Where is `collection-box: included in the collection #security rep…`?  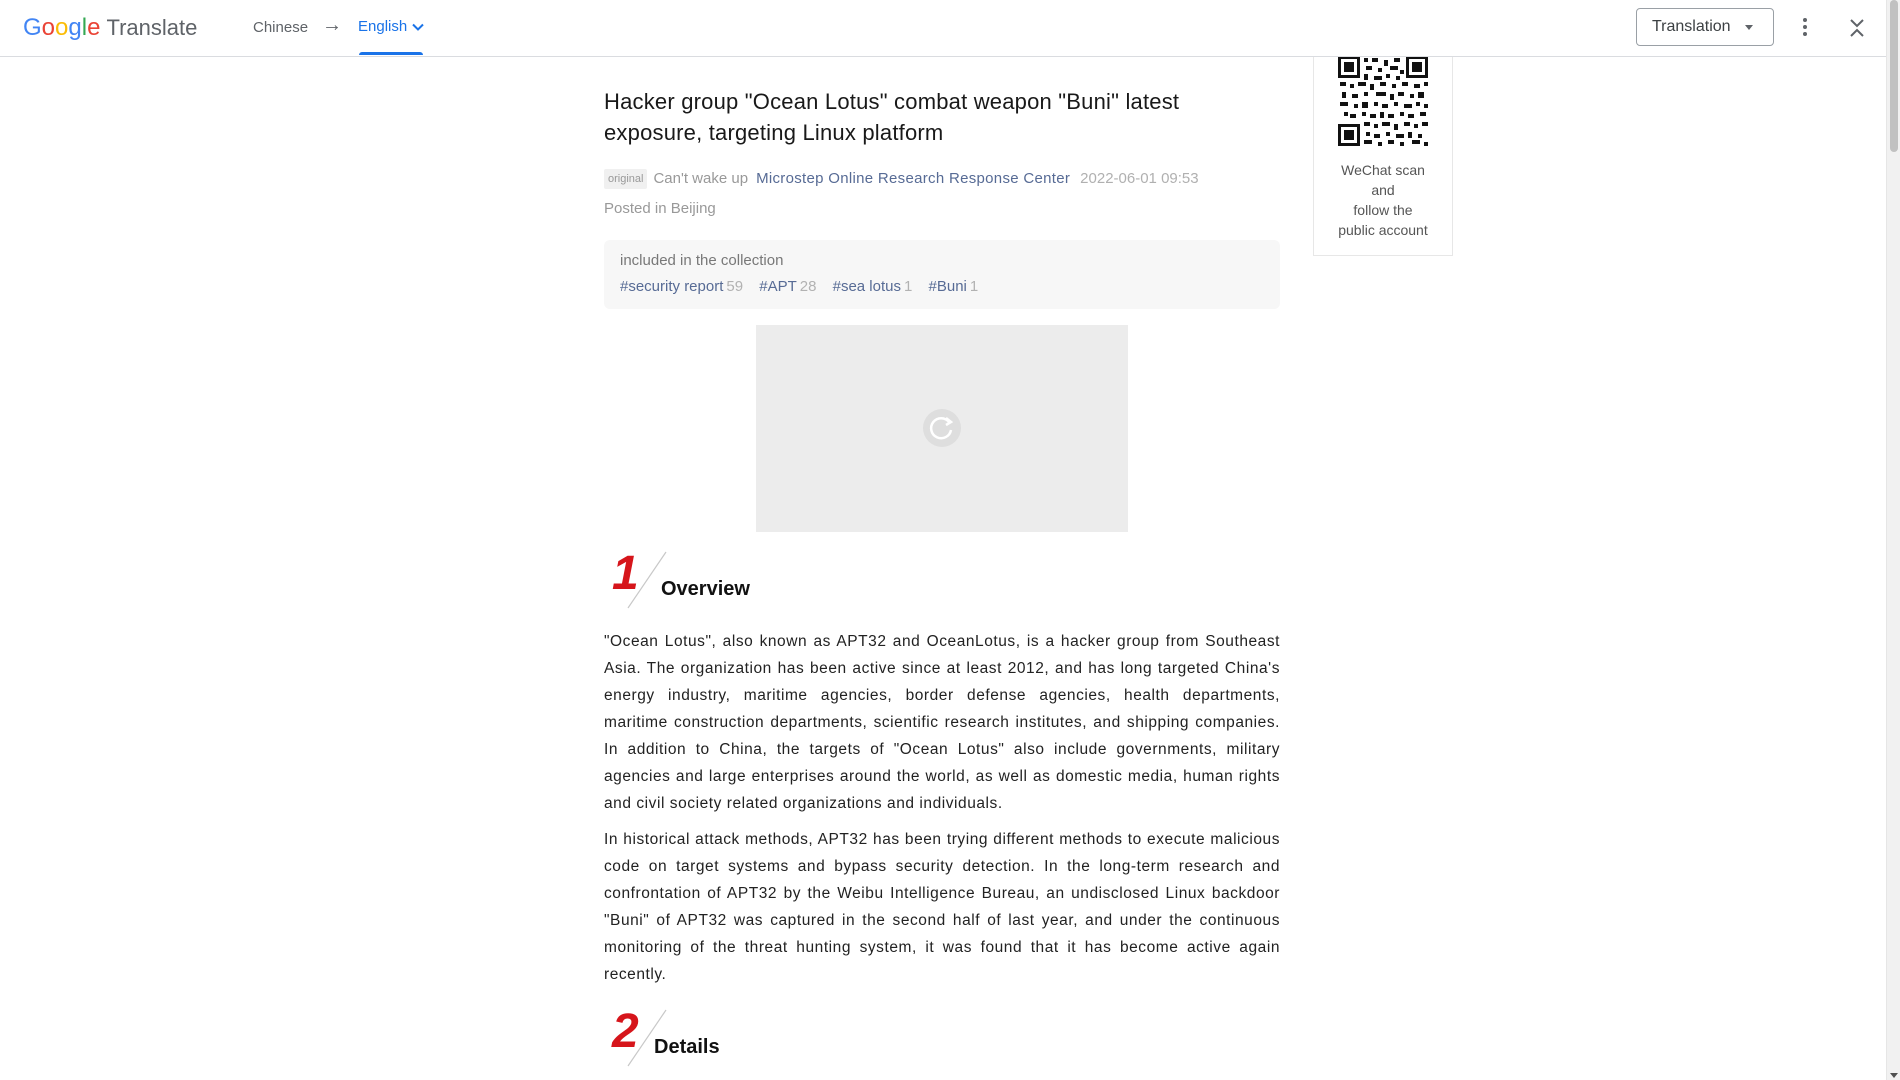 collection-box: included in the collection #security rep… is located at coordinates (942, 274).